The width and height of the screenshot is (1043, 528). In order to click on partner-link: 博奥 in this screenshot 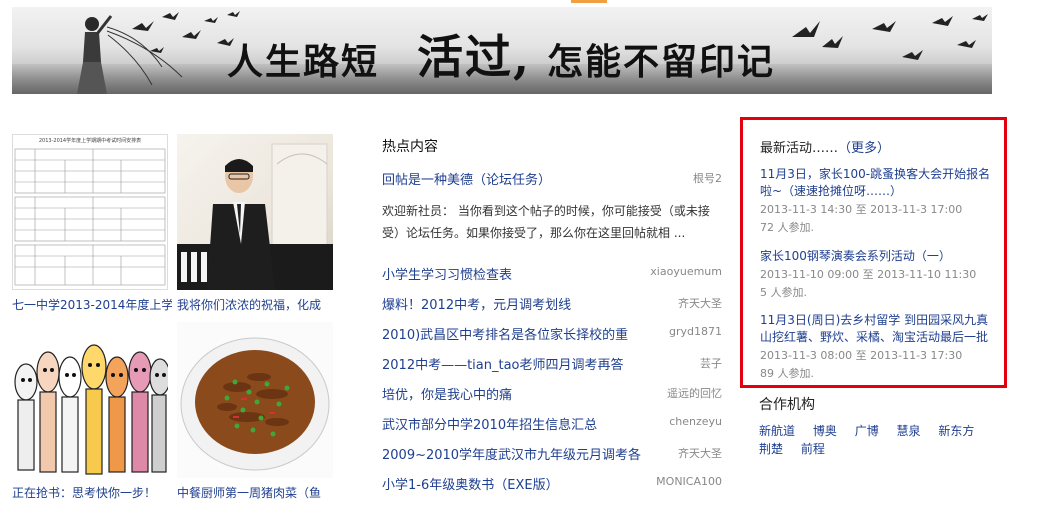, I will do `click(825, 431)`.